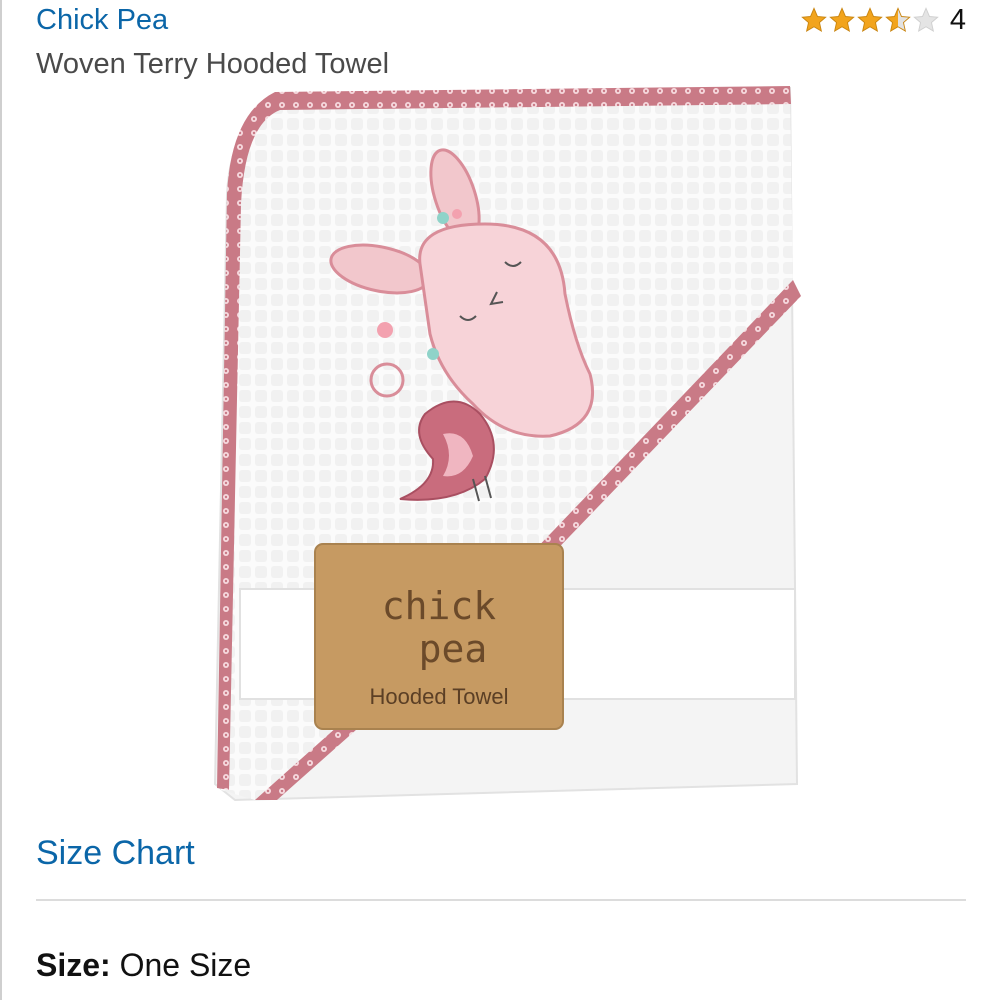 This screenshot has height=1000, width=1000. I want to click on size-label: Size:, so click(73, 965).